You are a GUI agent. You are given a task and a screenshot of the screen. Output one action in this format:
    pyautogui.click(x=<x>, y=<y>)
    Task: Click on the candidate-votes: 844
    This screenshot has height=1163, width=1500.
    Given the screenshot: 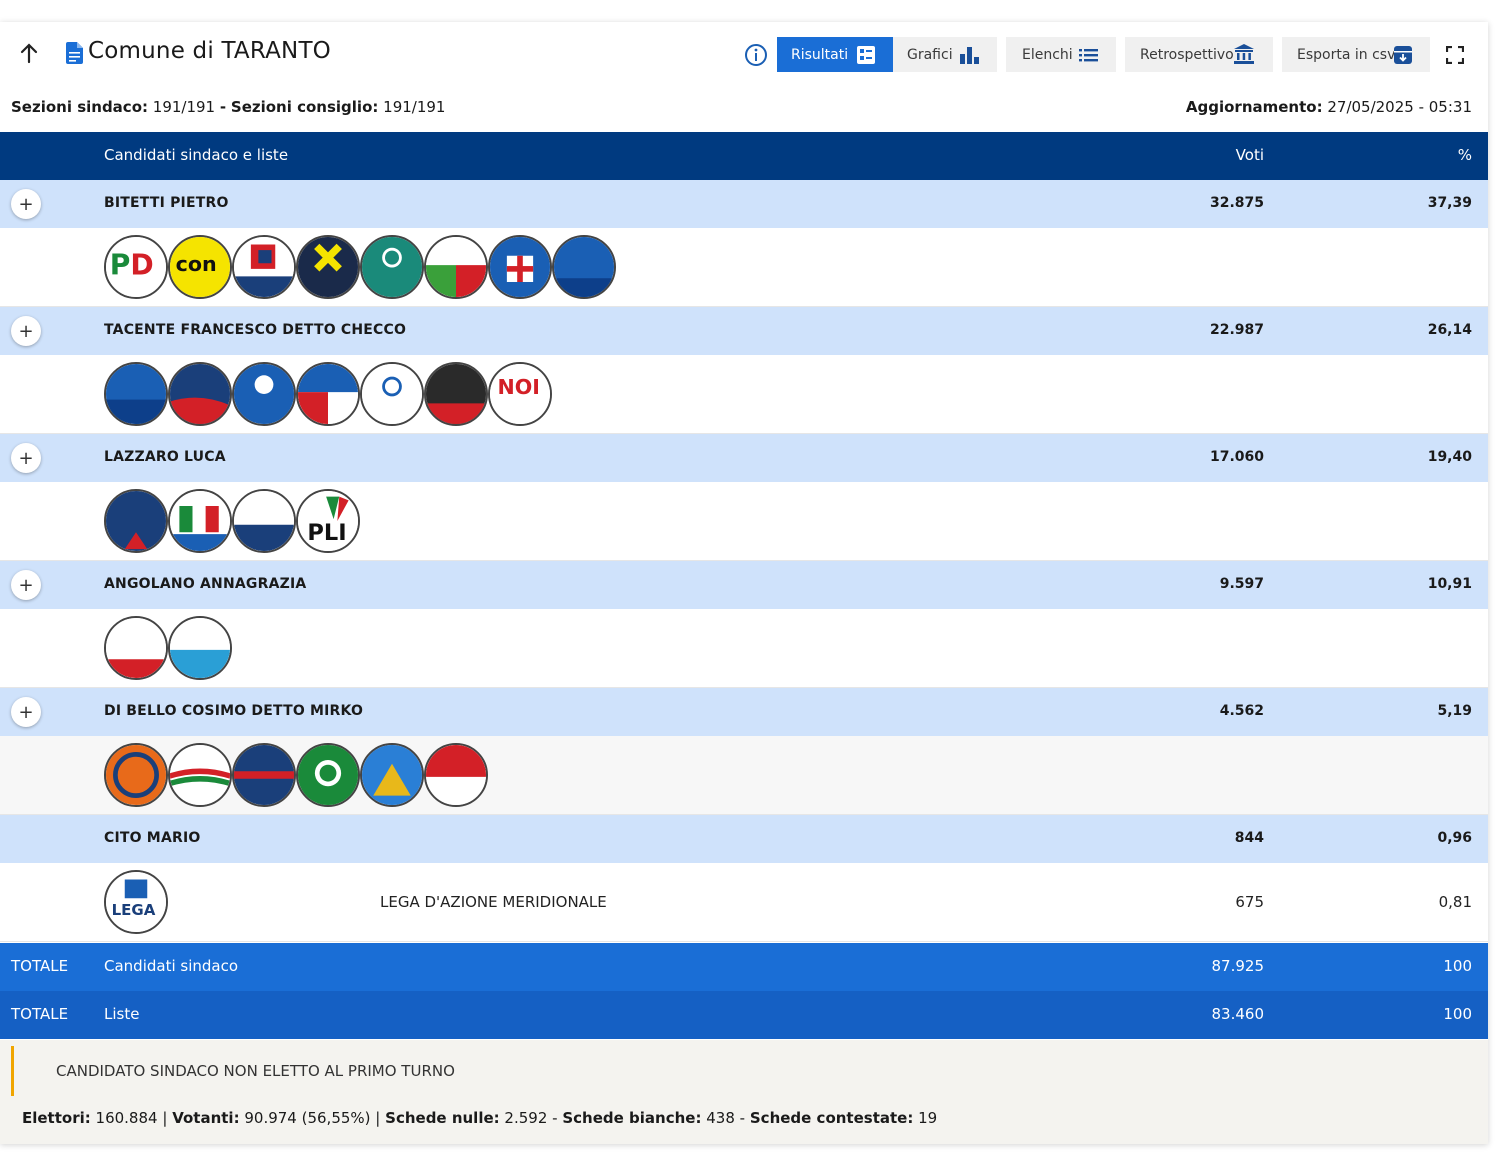 What is the action you would take?
    pyautogui.click(x=1249, y=838)
    